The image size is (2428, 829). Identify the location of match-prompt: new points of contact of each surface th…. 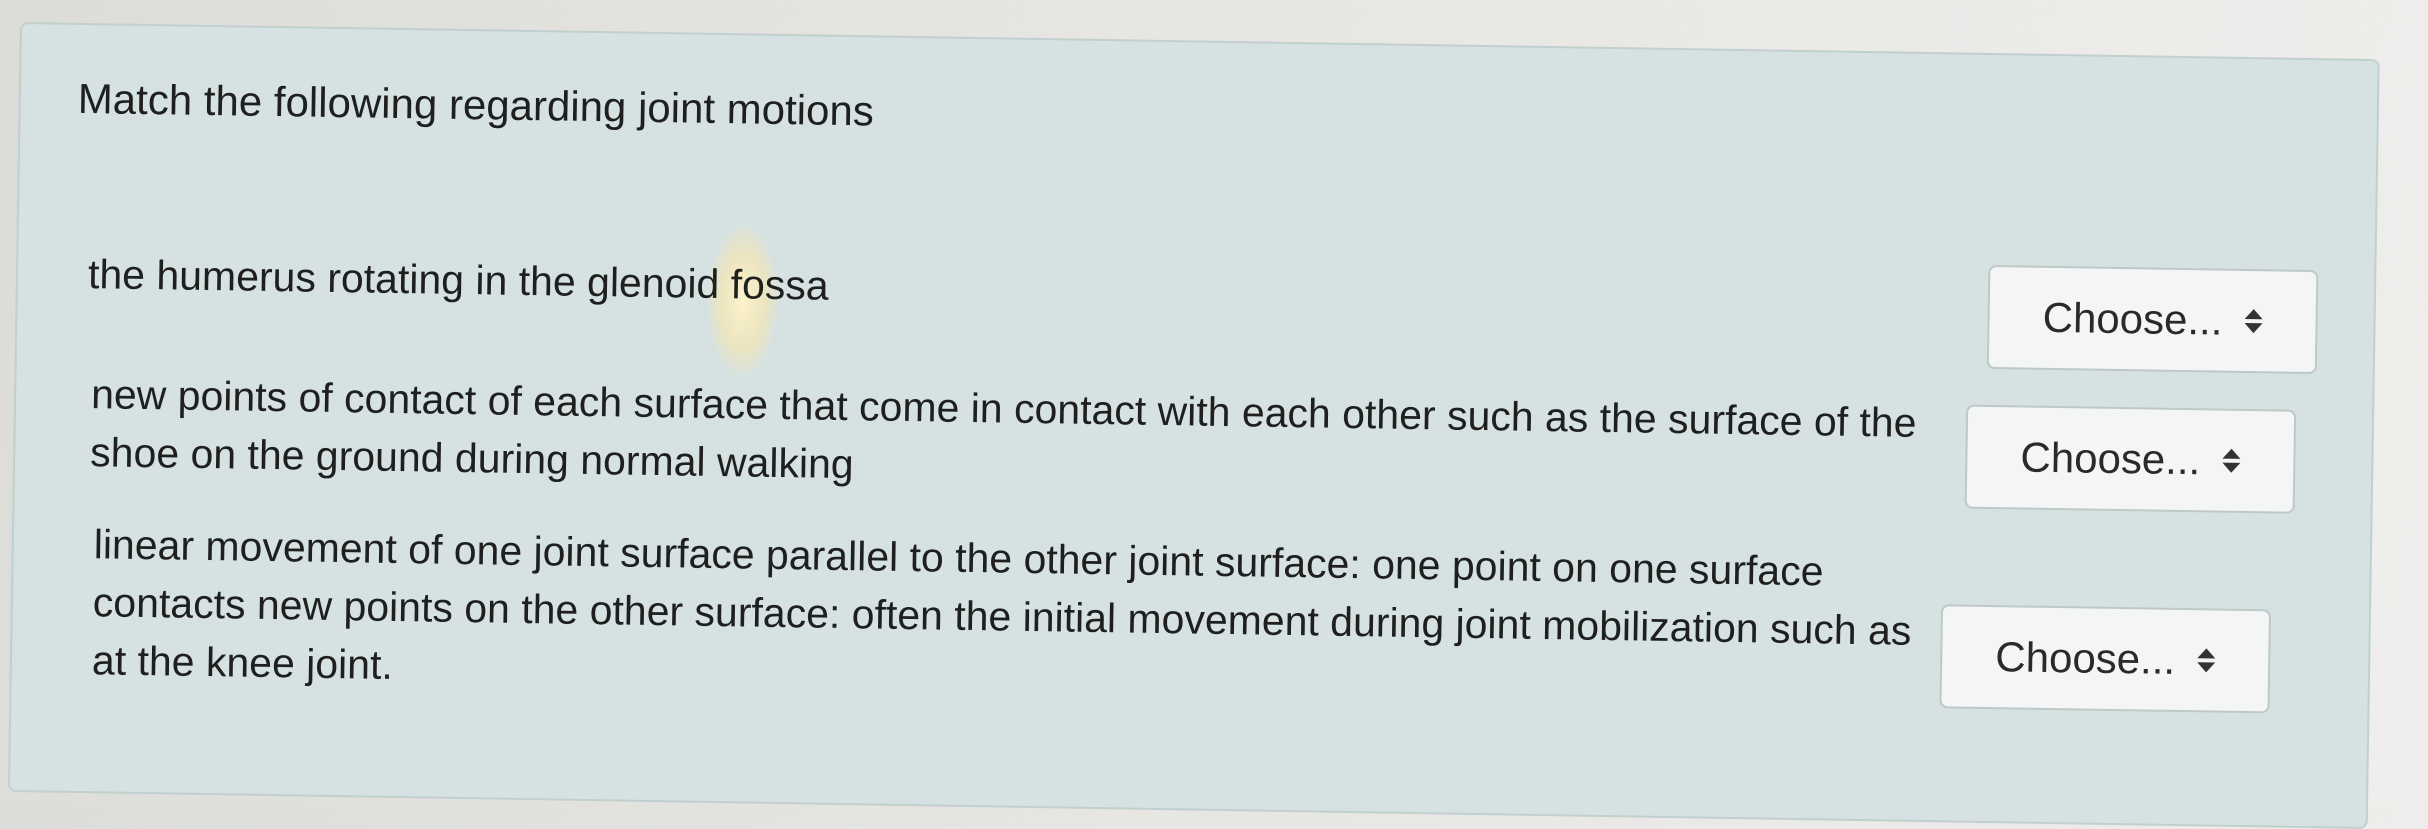
(1003, 429).